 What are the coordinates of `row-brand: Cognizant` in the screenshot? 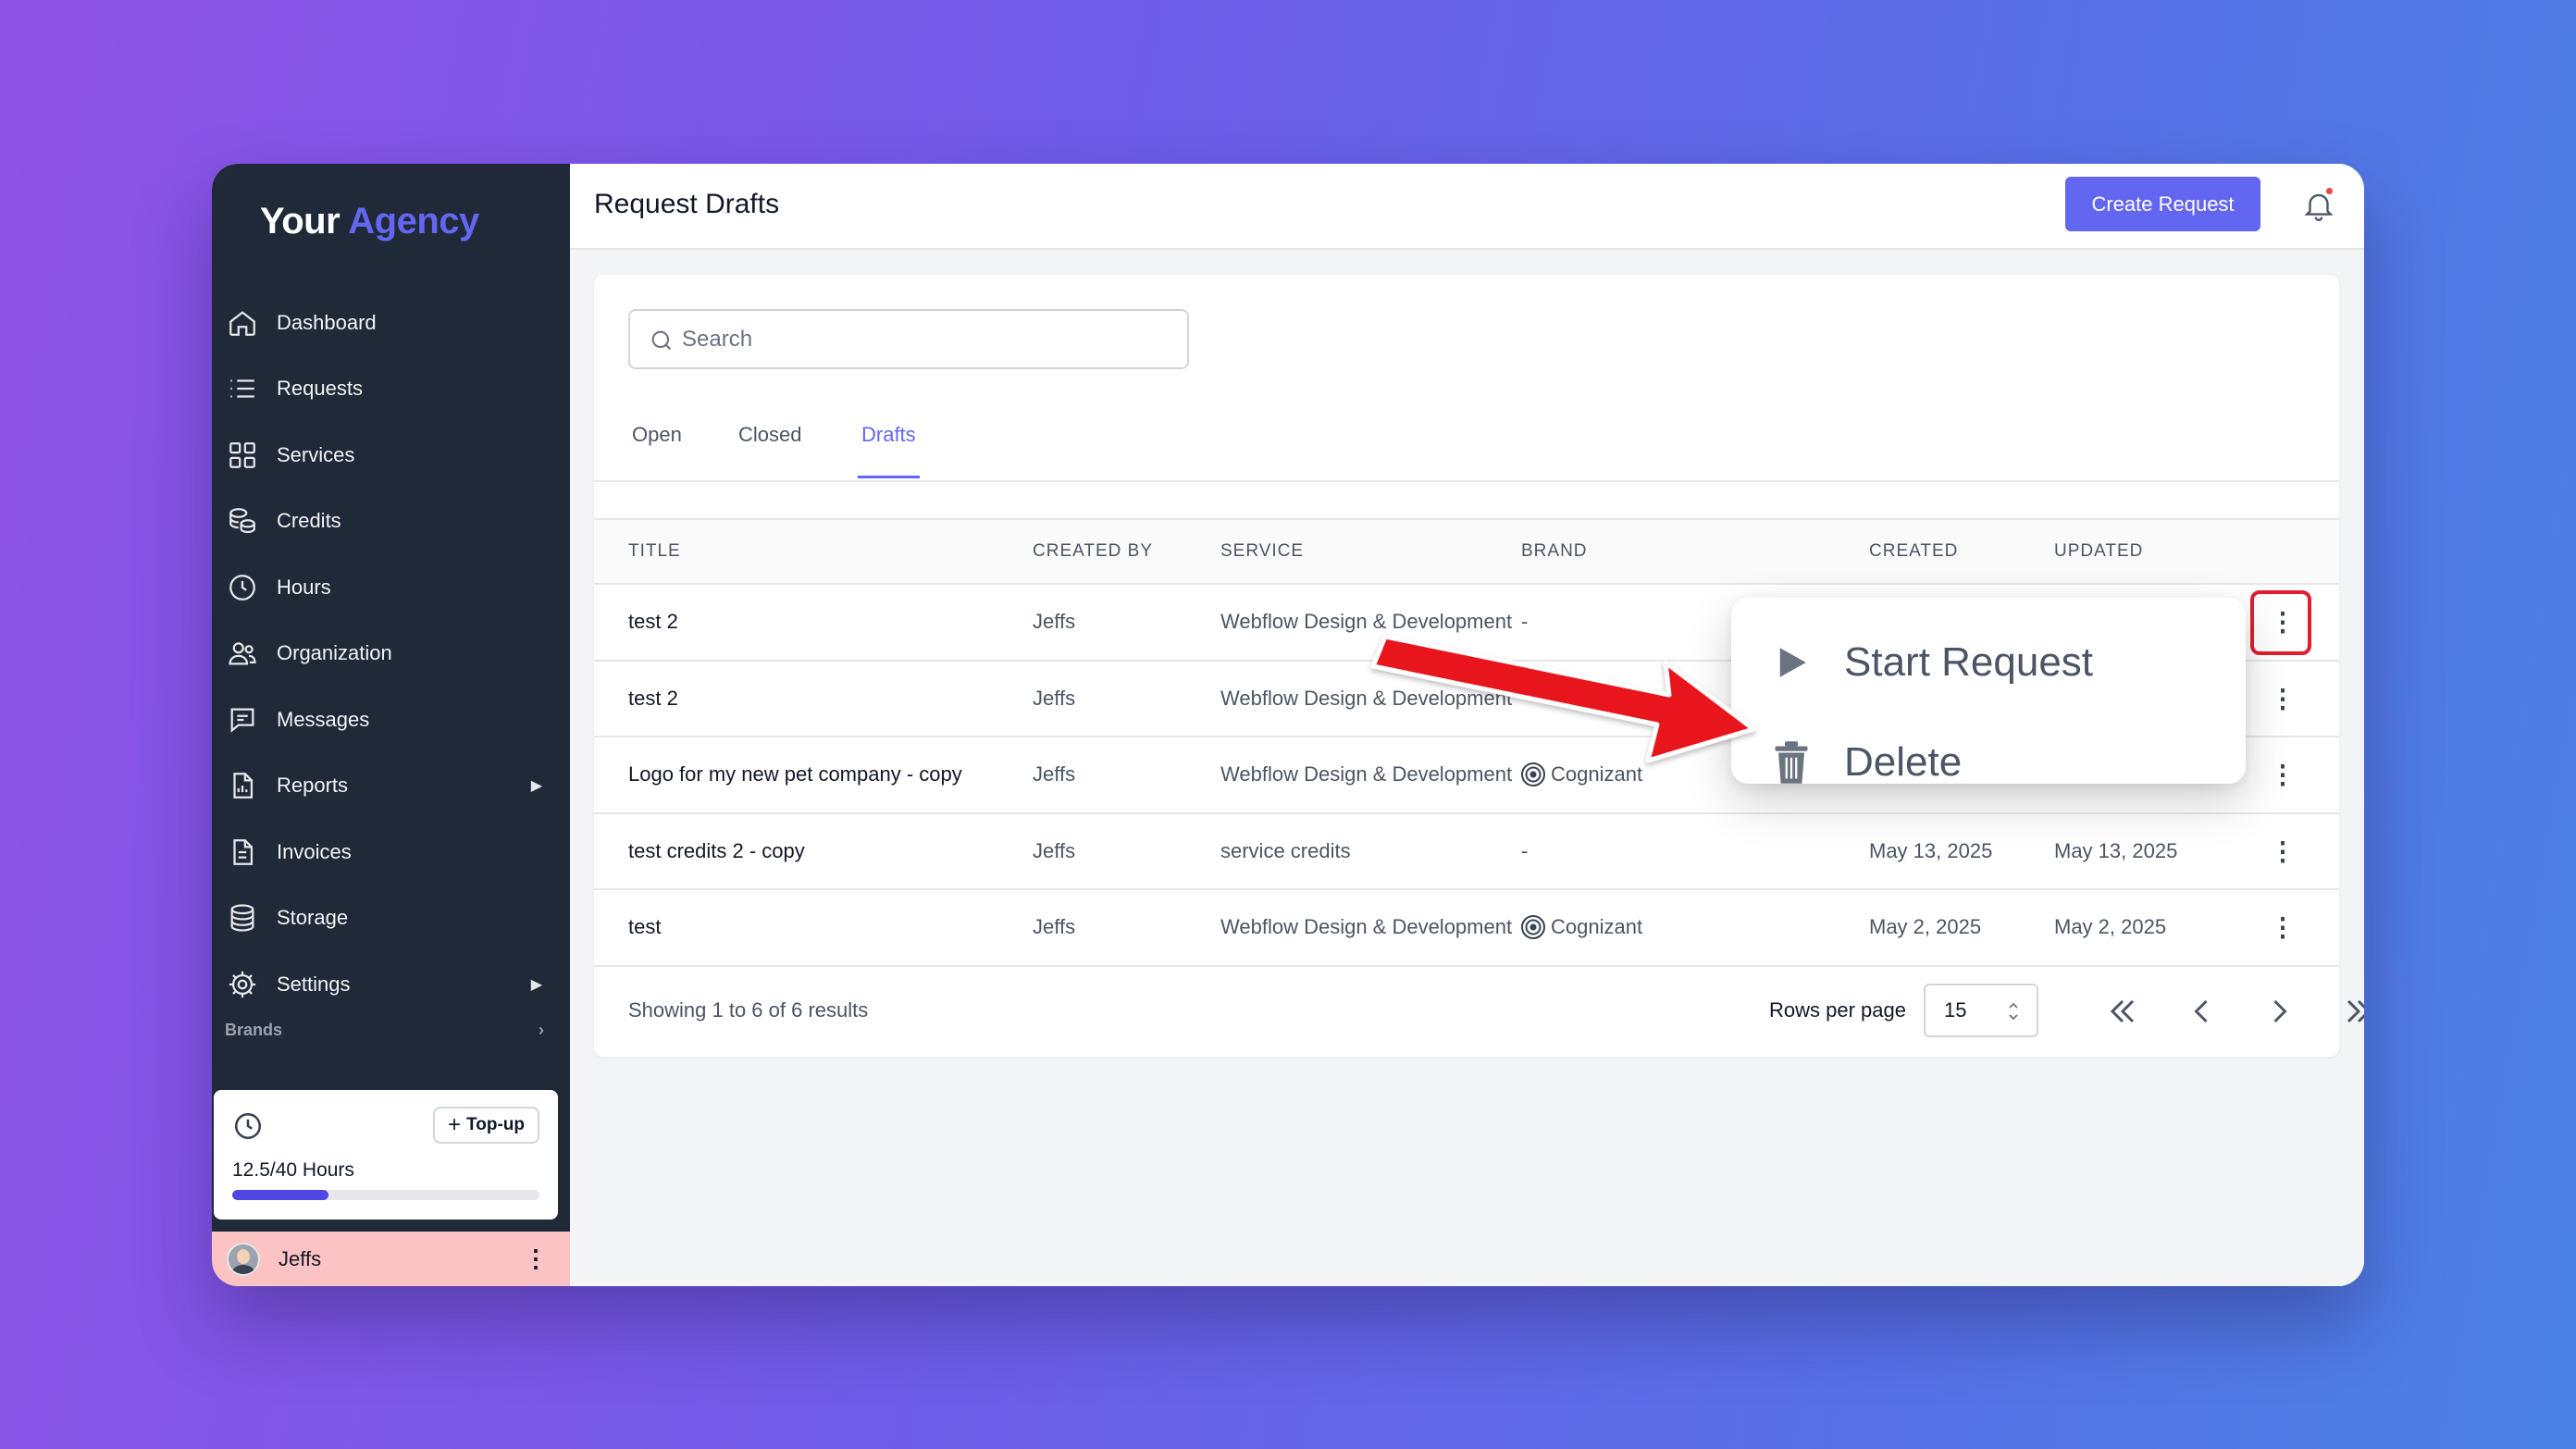 It's located at (1582, 928).